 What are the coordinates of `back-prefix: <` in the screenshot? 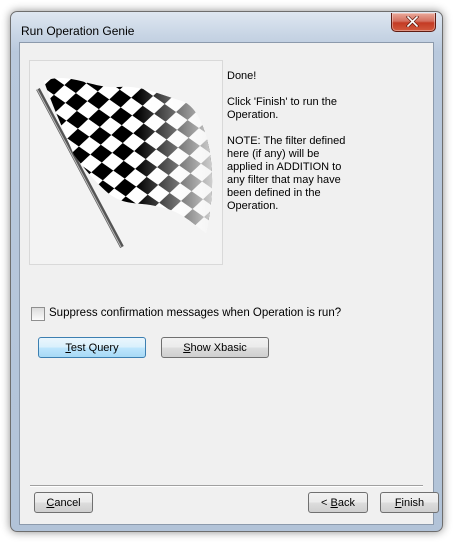 It's located at (326, 503).